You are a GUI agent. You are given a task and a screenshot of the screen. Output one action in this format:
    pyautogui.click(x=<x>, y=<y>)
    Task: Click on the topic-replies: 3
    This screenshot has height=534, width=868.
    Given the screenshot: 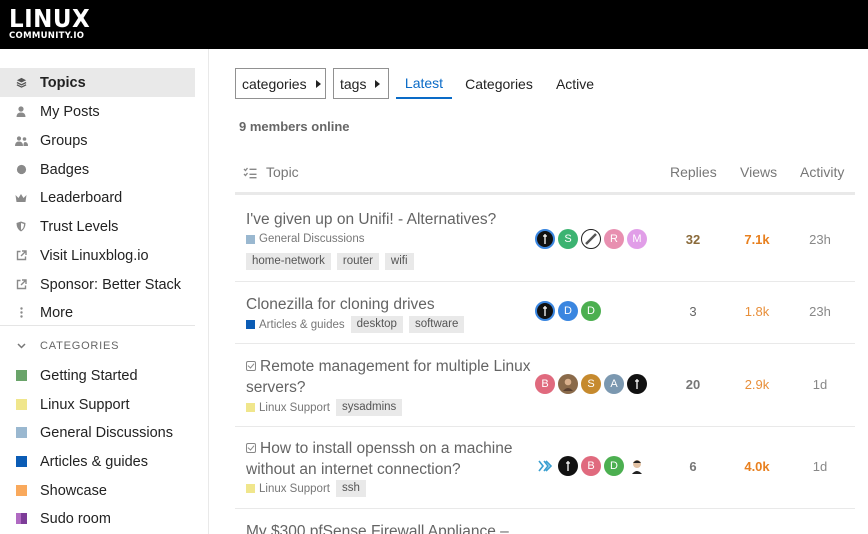 What is the action you would take?
    pyautogui.click(x=693, y=311)
    